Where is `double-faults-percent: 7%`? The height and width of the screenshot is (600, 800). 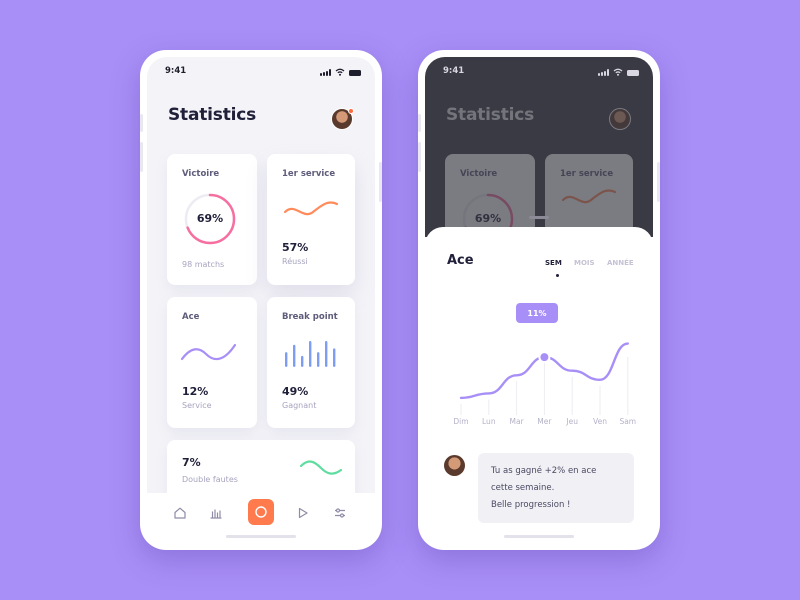 double-faults-percent: 7% is located at coordinates (191, 462).